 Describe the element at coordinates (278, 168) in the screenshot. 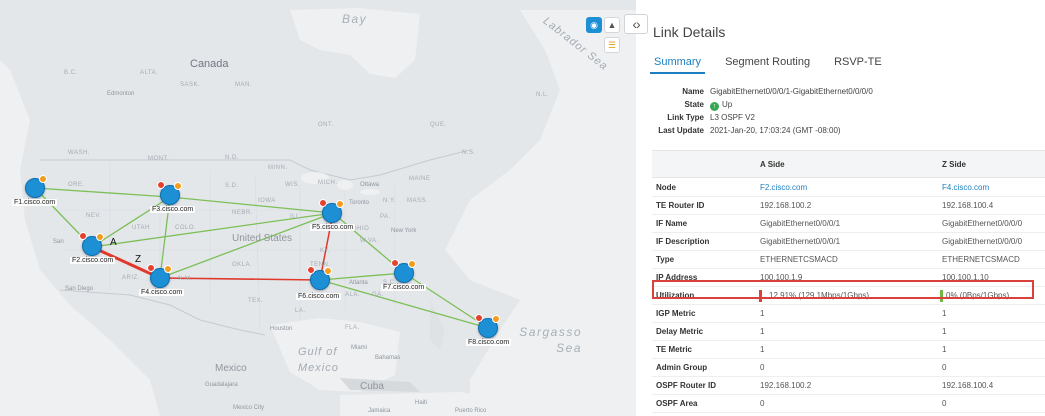

I see `map-label-minn: MINN.` at that location.